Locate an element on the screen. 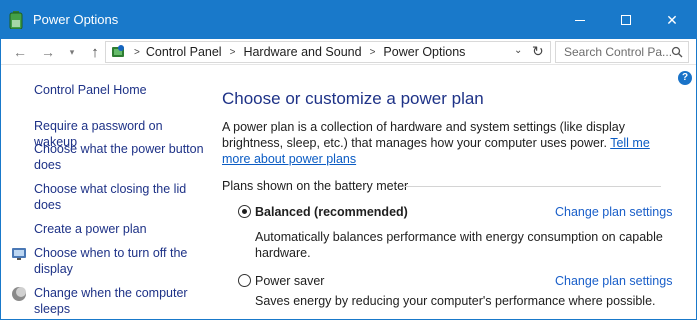  forward-button: → is located at coordinates (48, 52).